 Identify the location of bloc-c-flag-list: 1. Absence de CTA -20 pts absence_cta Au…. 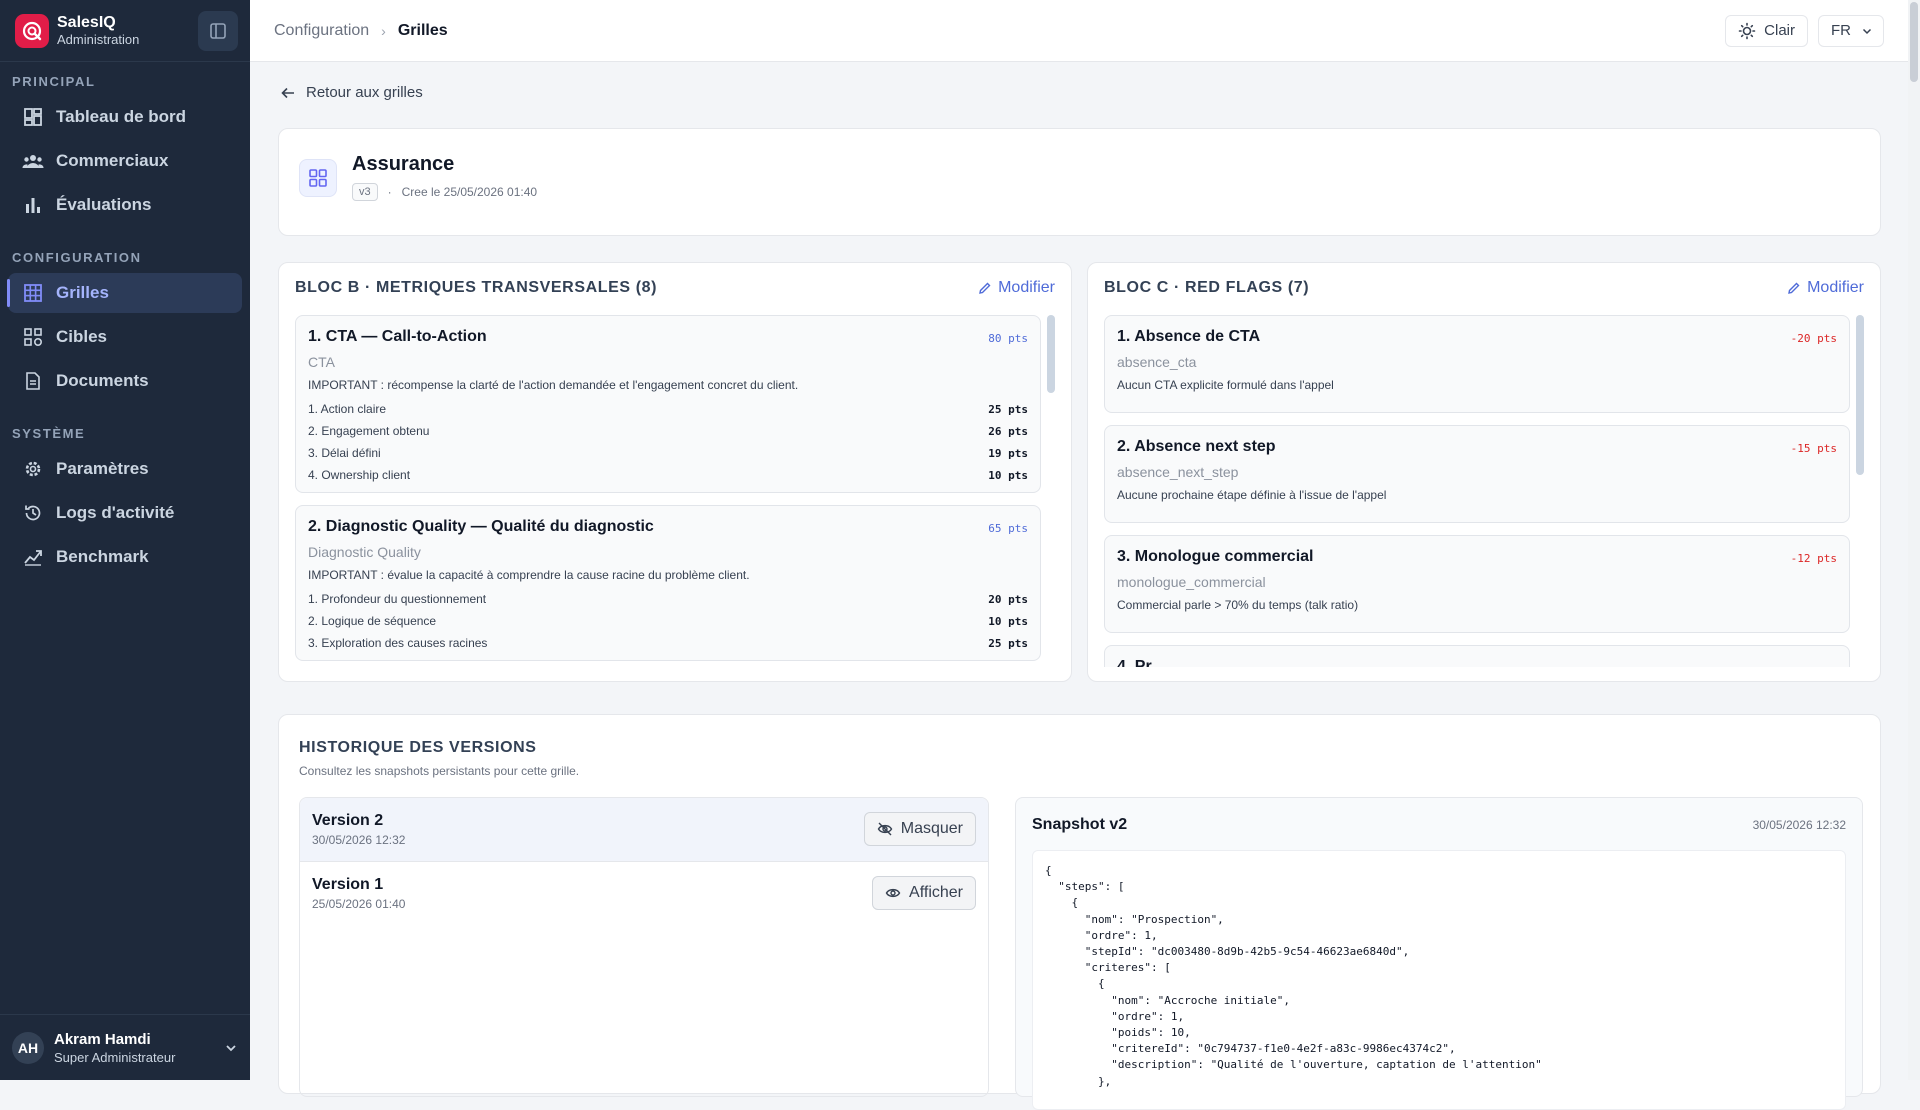
(1477, 491).